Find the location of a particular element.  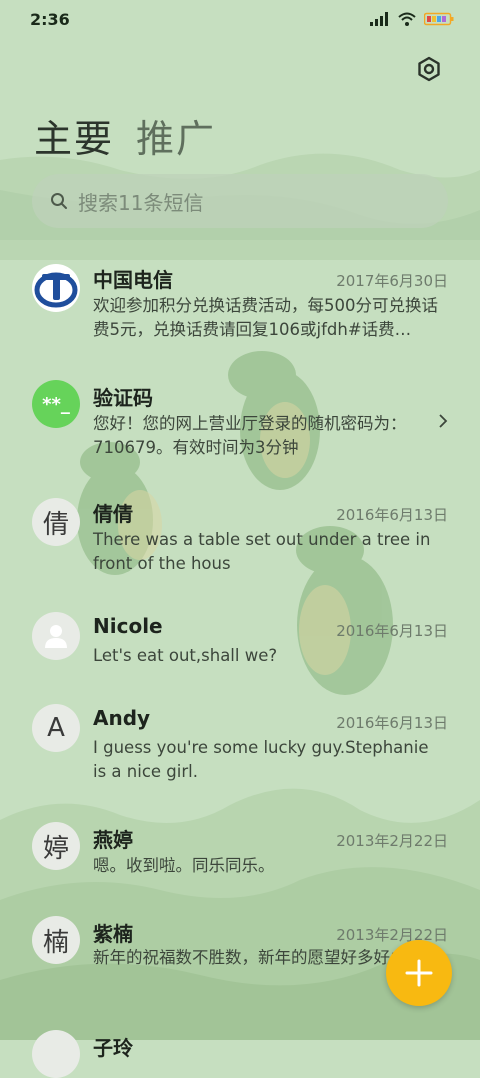

conversation-item: 子玲 is located at coordinates (240, 1052).